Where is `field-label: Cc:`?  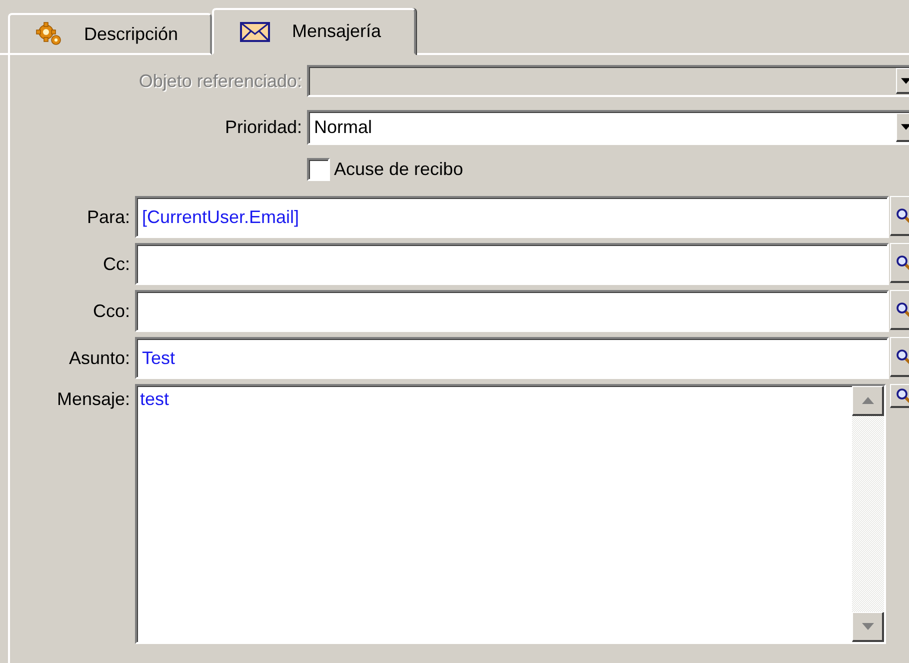
field-label: Cc: is located at coordinates (116, 264).